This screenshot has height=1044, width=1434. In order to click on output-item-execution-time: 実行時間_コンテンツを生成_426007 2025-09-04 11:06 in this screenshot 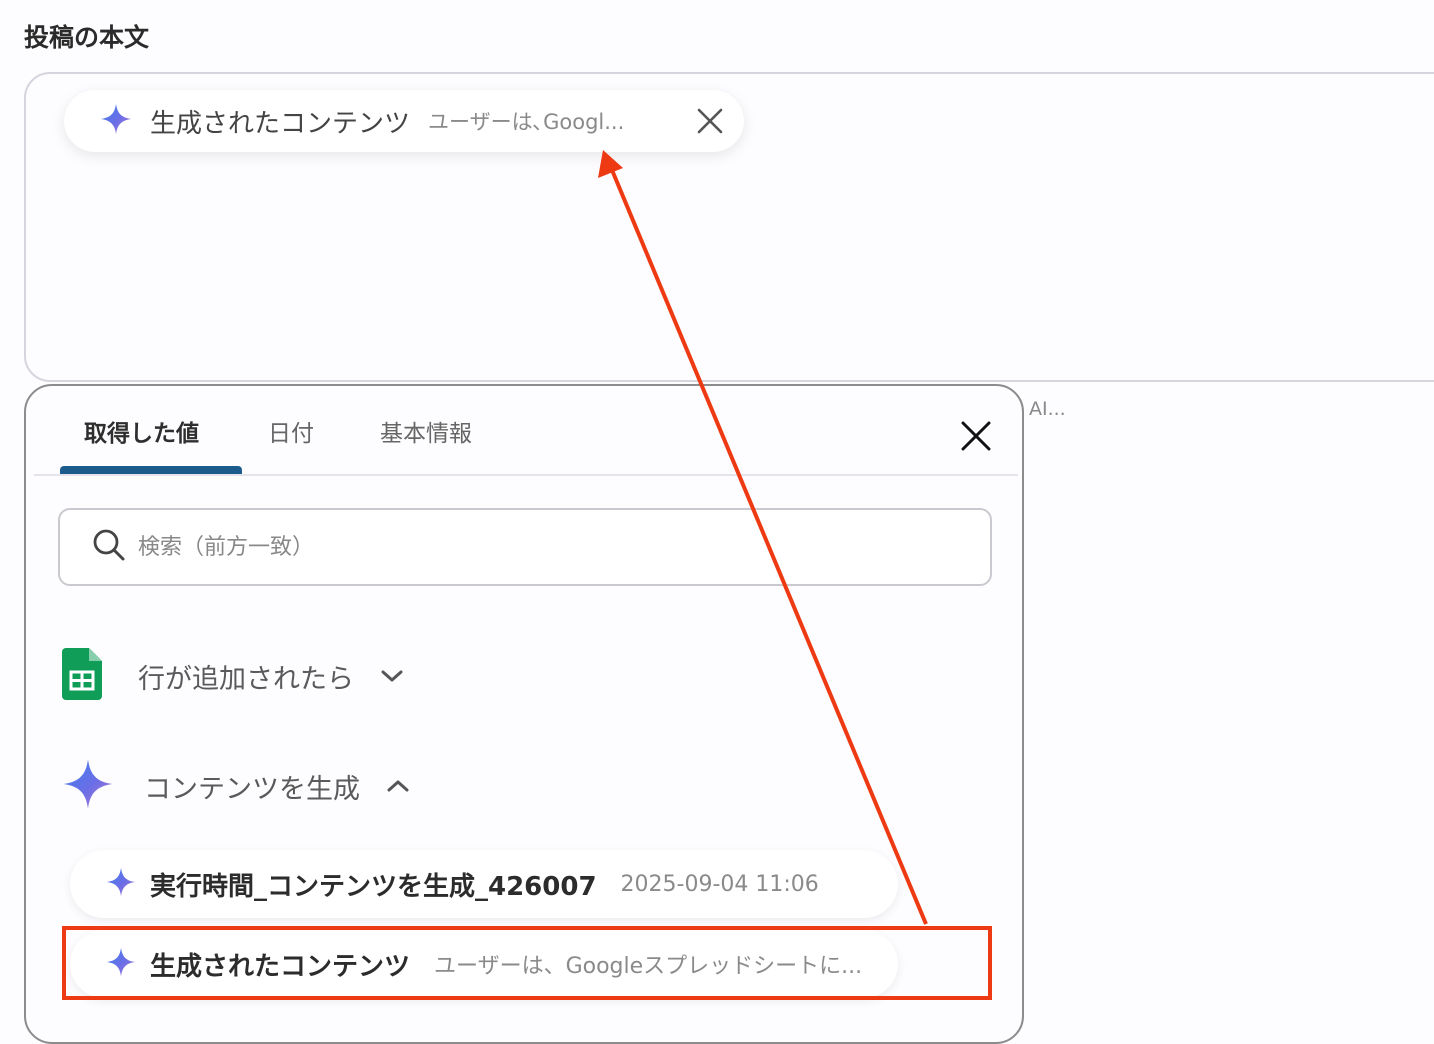, I will do `click(484, 884)`.